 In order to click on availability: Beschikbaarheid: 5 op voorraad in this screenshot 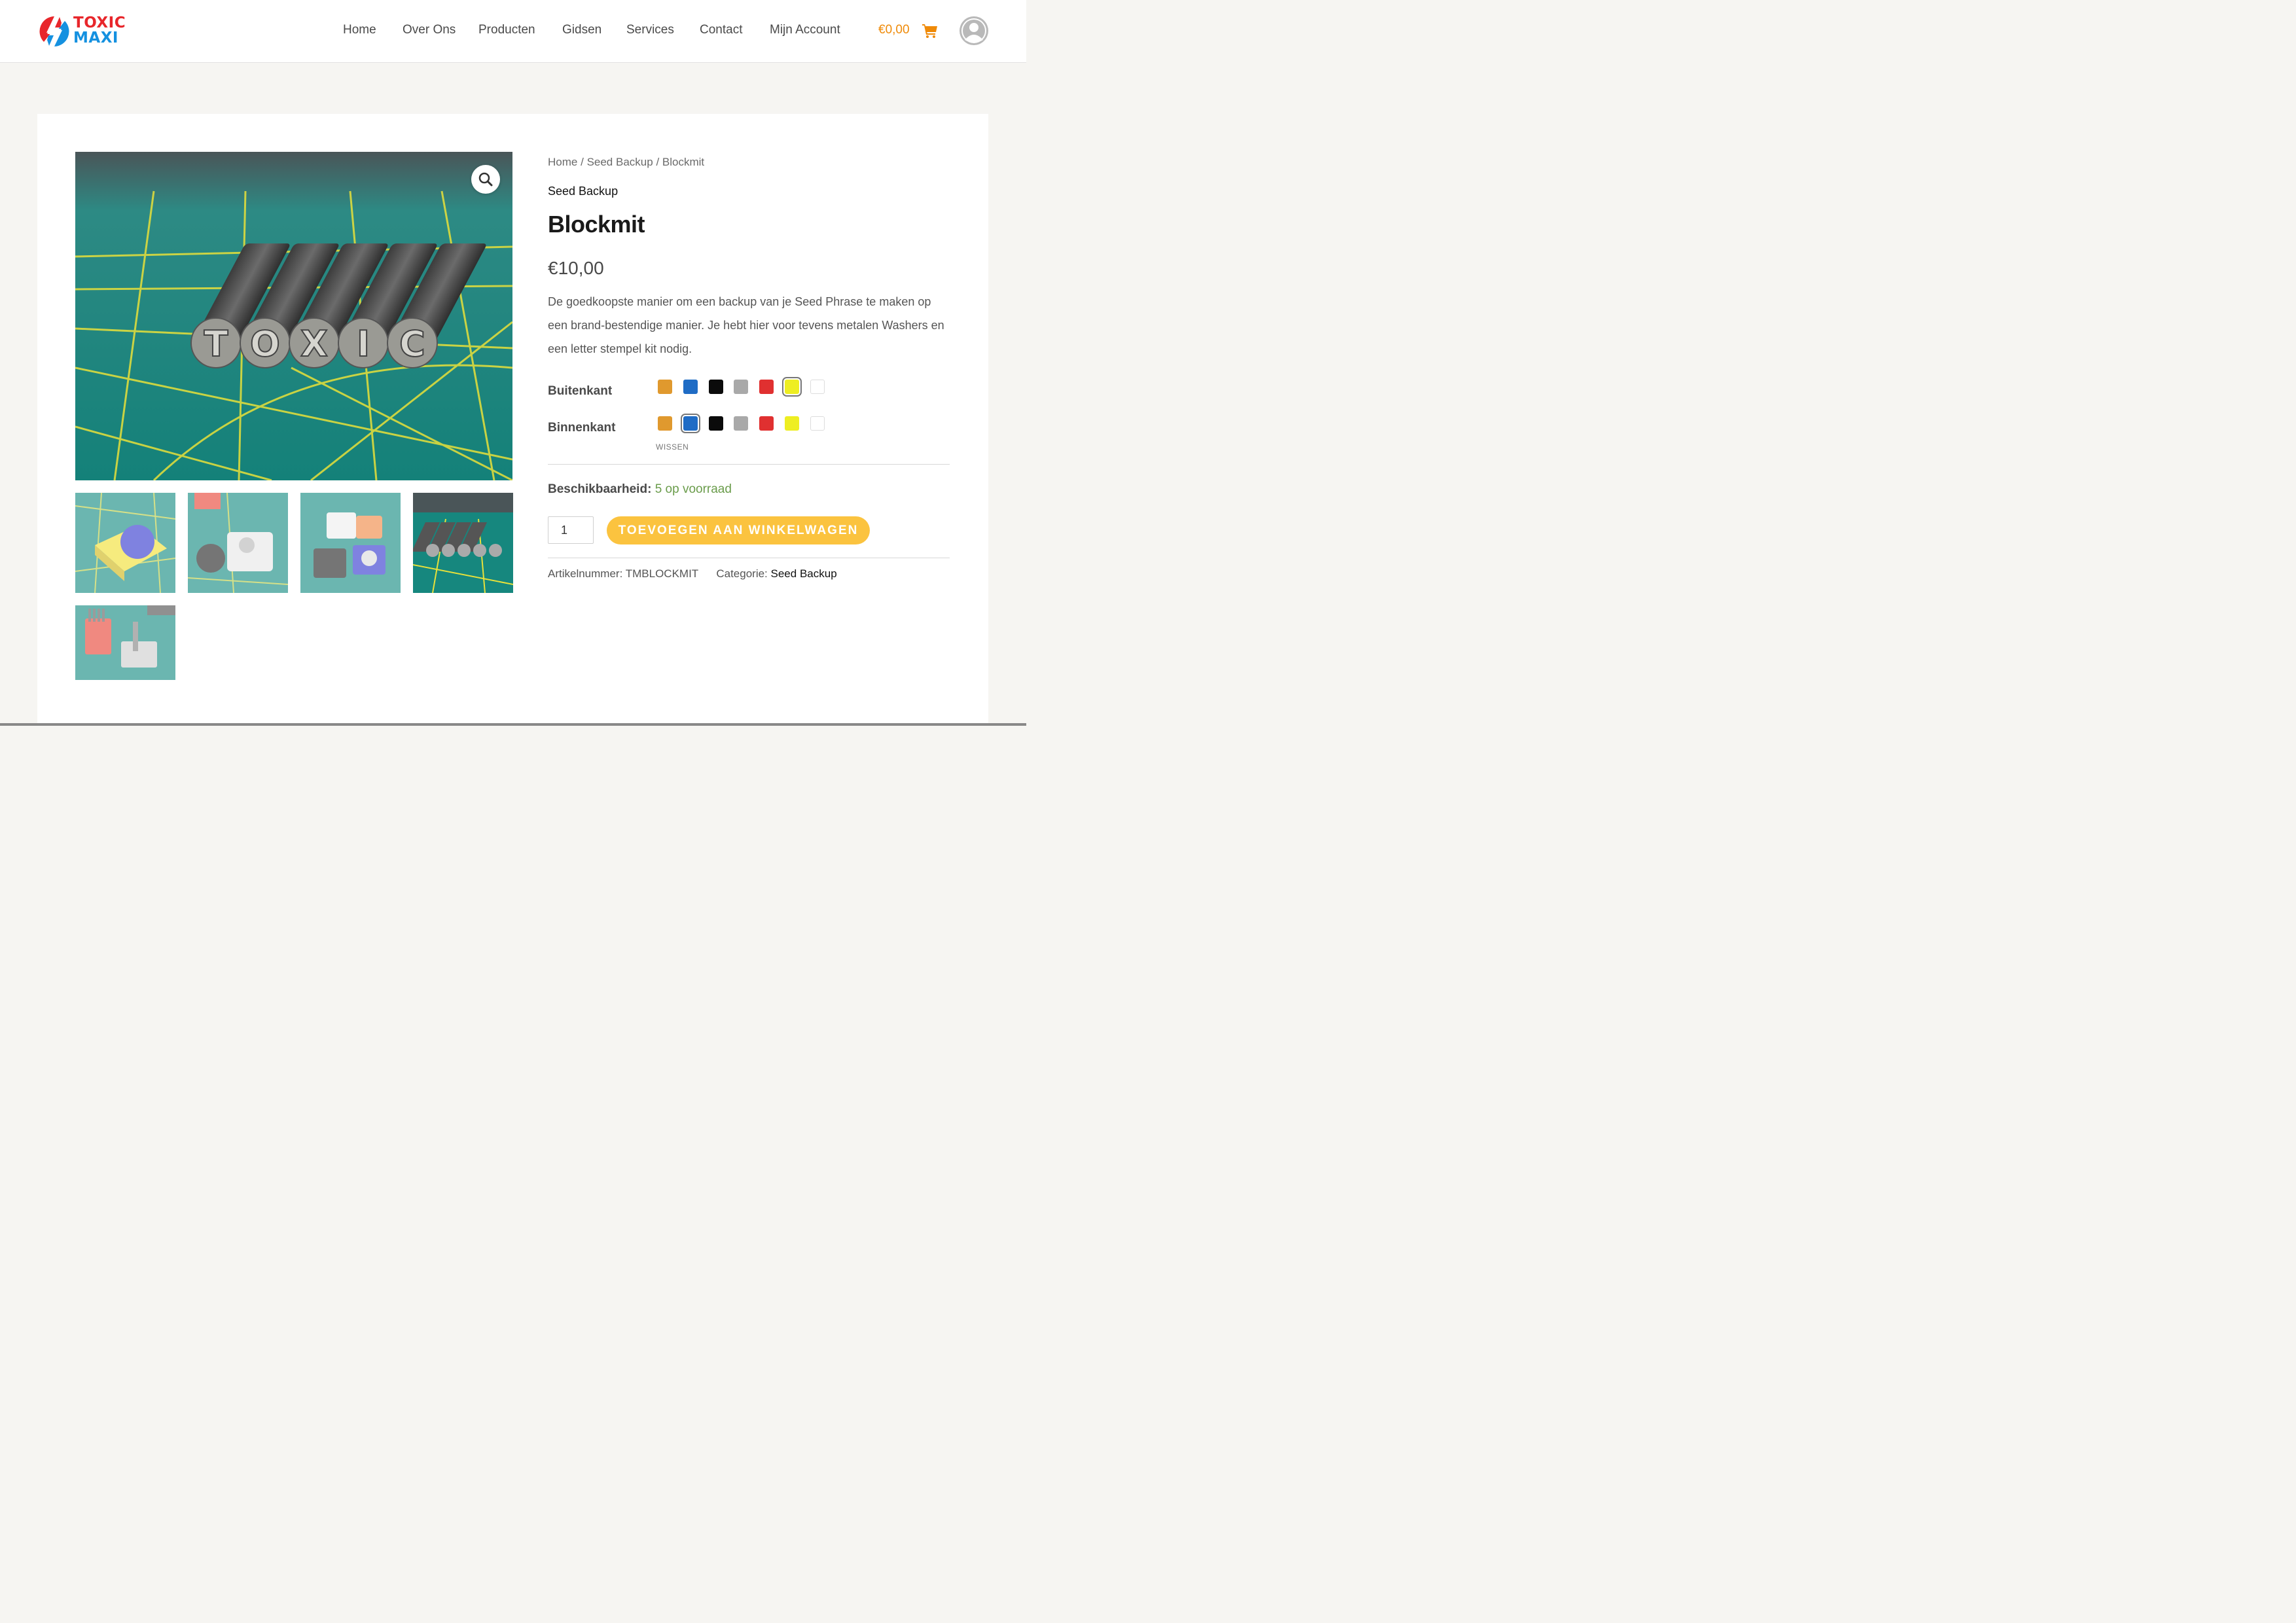, I will do `click(640, 490)`.